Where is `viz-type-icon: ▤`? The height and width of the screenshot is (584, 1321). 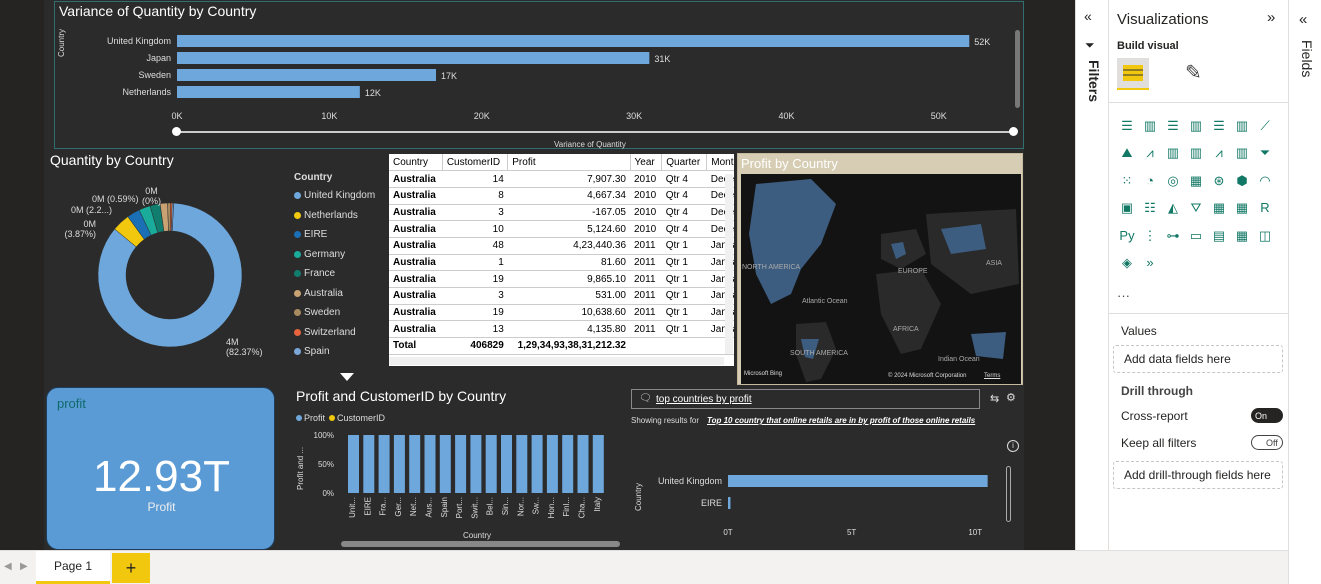 viz-type-icon: ▤ is located at coordinates (1219, 236).